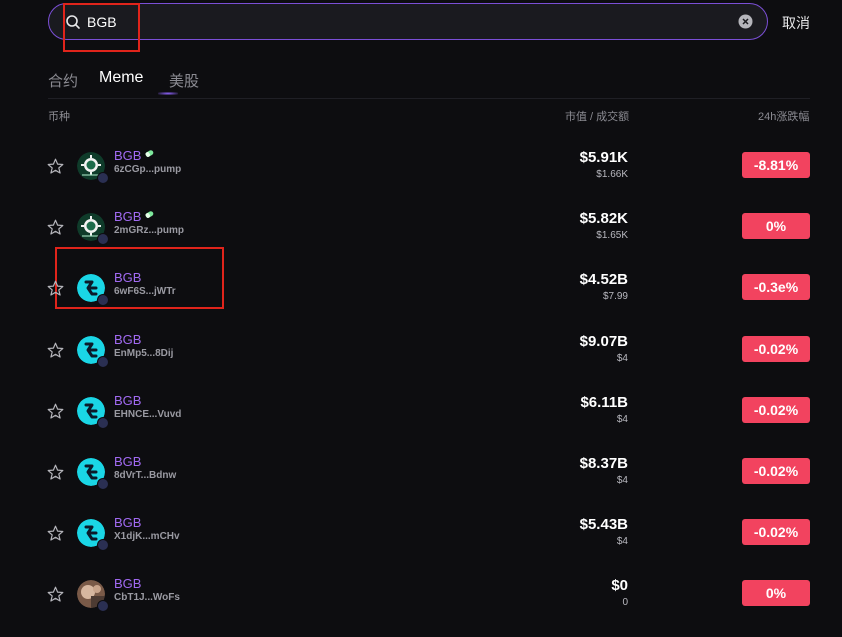  Describe the element at coordinates (63, 80) in the screenshot. I see `tab-contracts: 合约` at that location.